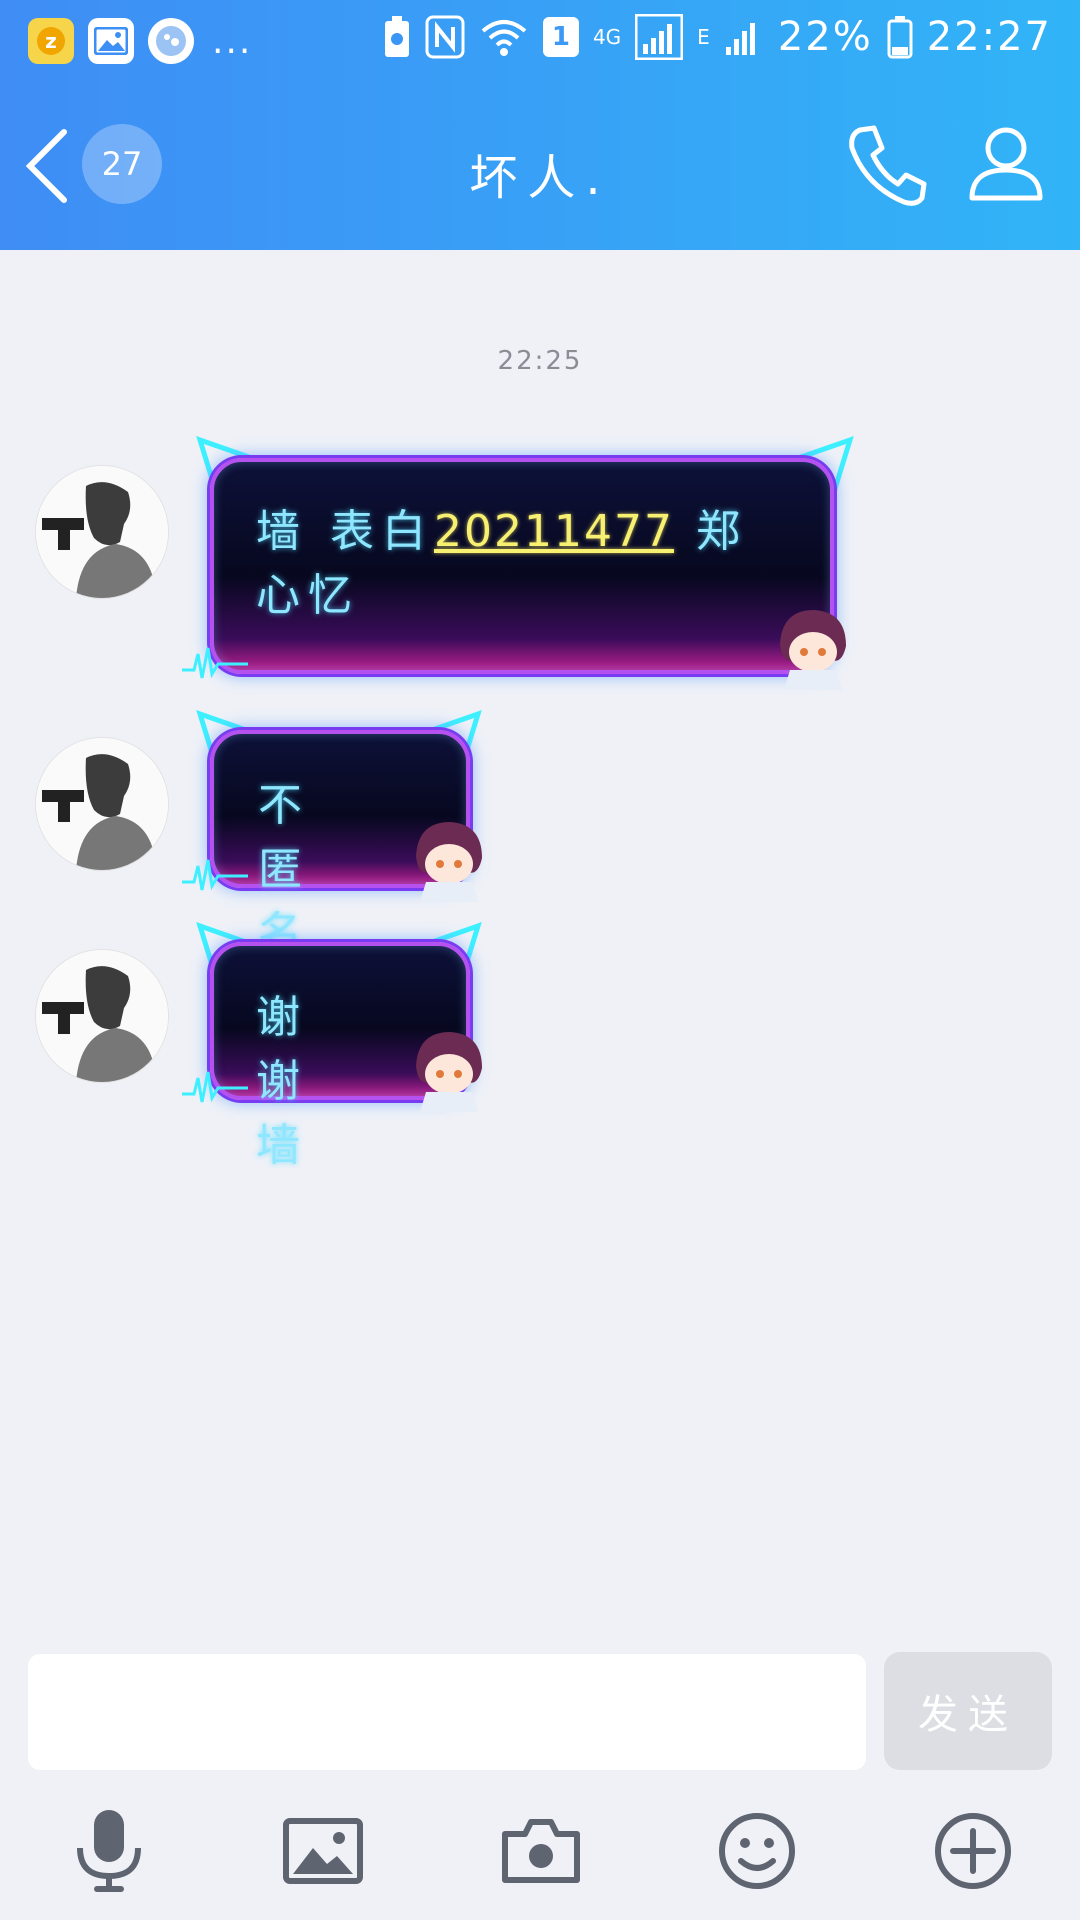  Describe the element at coordinates (111, 41) in the screenshot. I see `gallery-notification-icon` at that location.